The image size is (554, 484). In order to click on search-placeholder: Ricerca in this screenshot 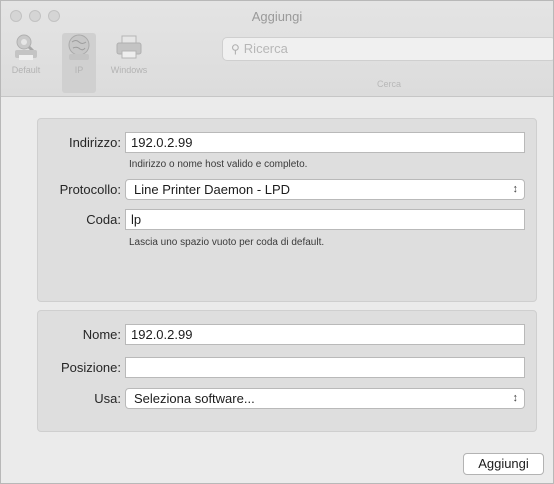, I will do `click(265, 48)`.